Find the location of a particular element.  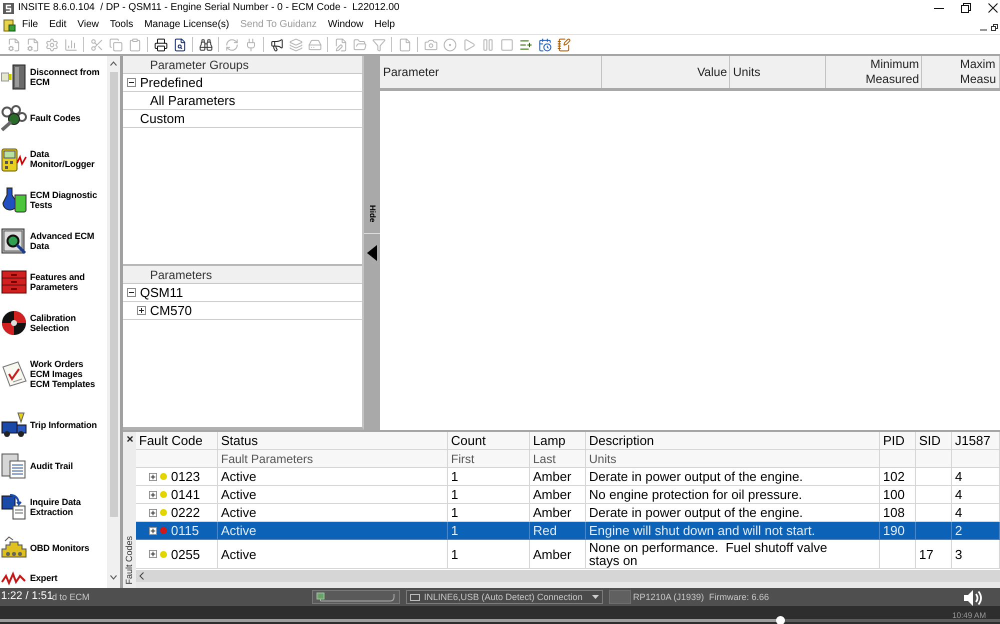

sidebar-item: ECM Diagnostic Tests is located at coordinates (53, 199).